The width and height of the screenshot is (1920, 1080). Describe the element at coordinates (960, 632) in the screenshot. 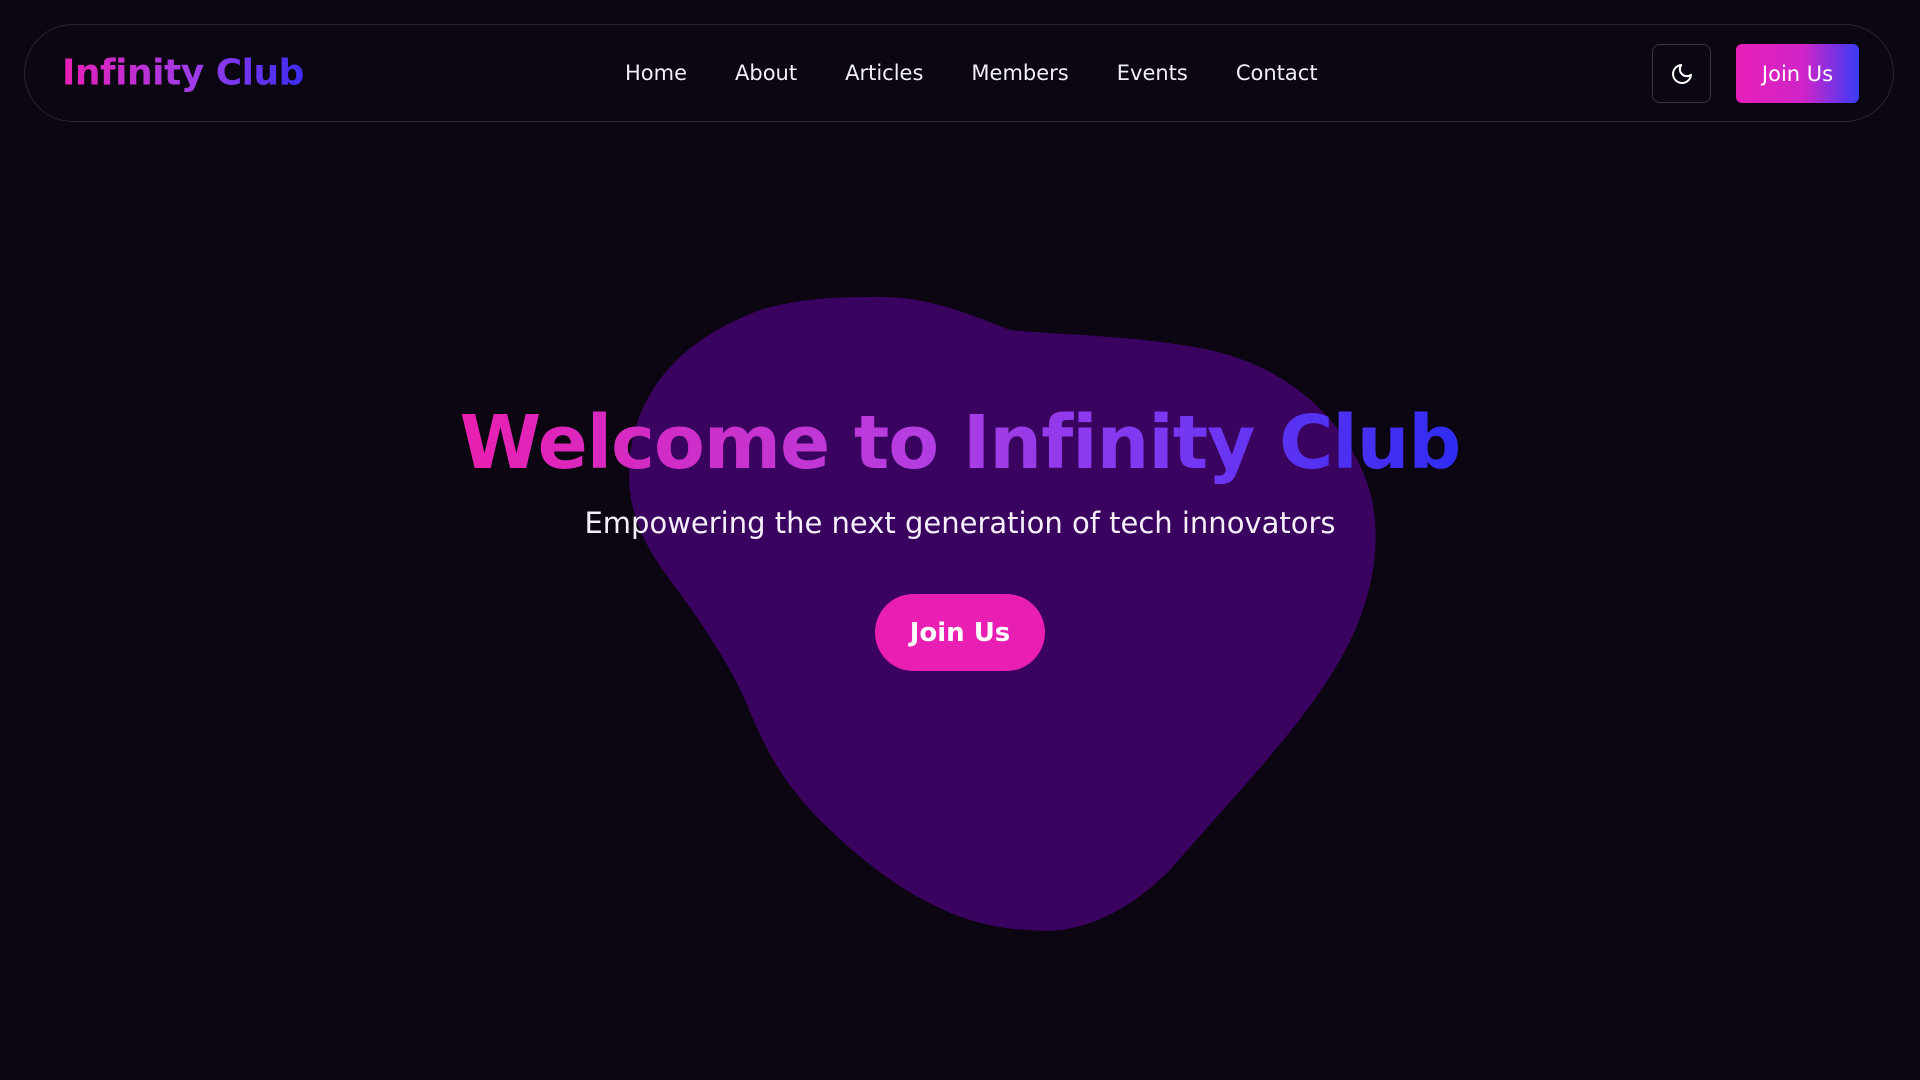

I see `hero-join-button: Join Us` at that location.